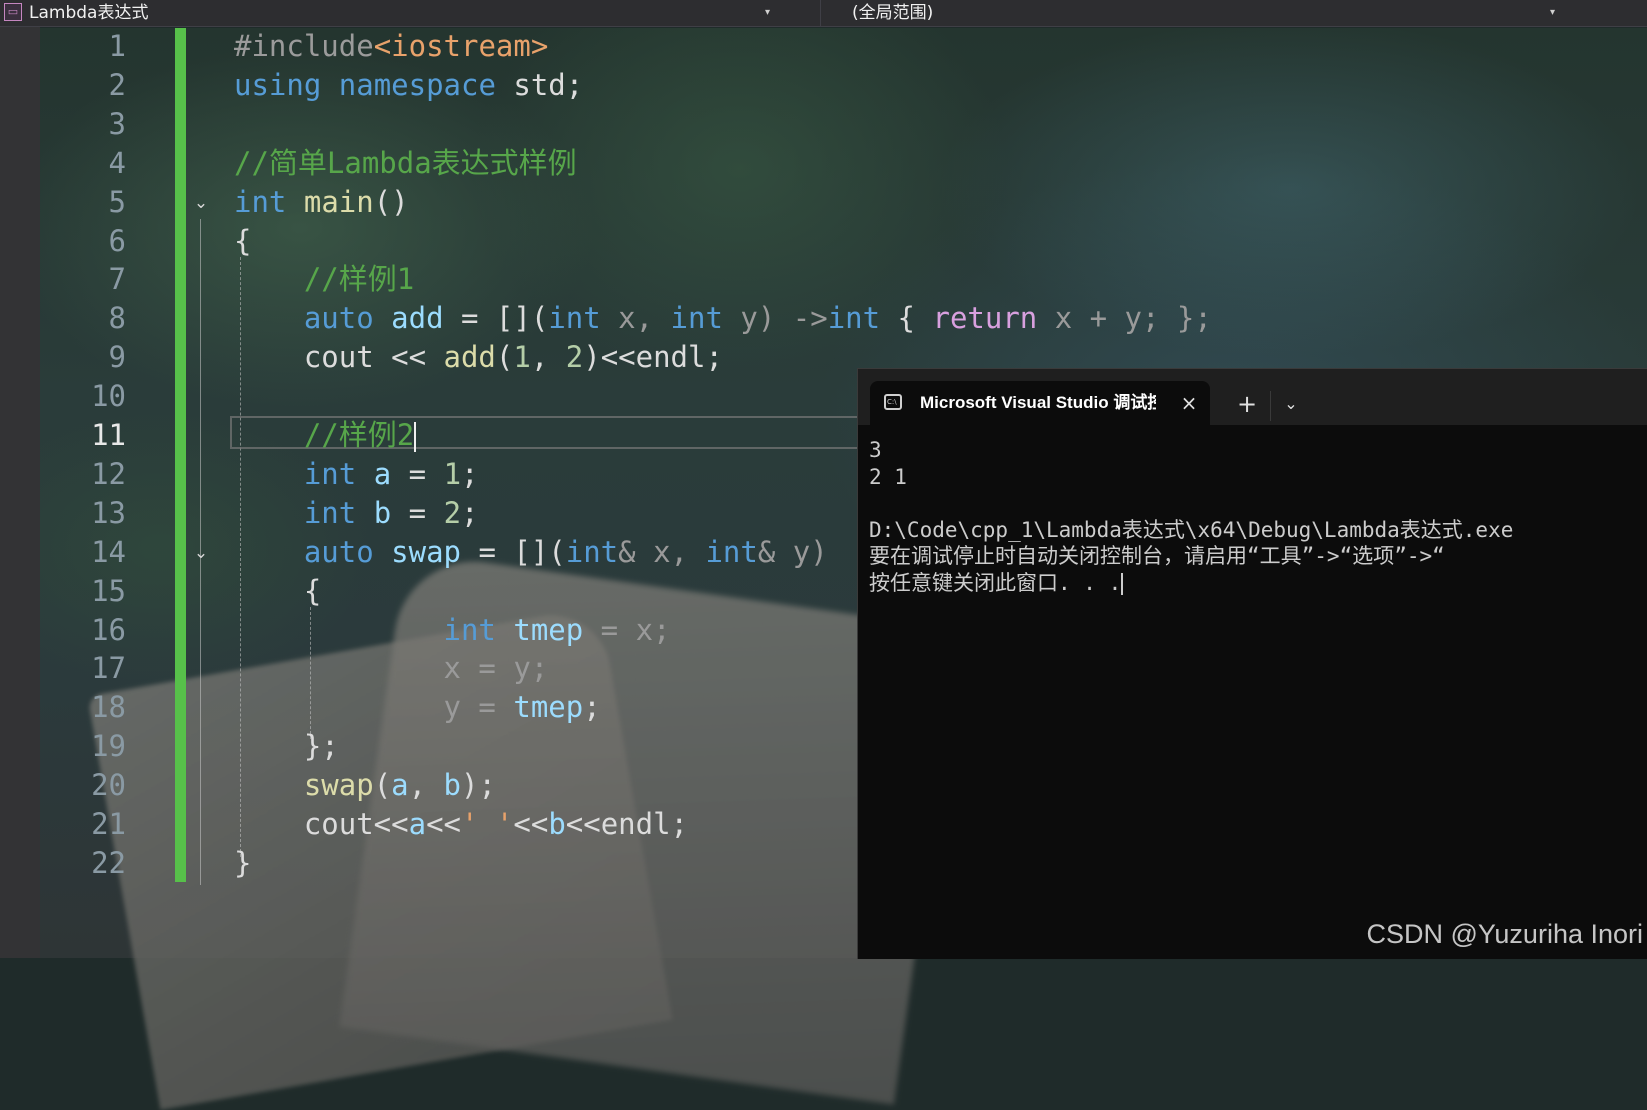 The height and width of the screenshot is (1110, 1647). I want to click on code-token: <iostream>, so click(461, 46).